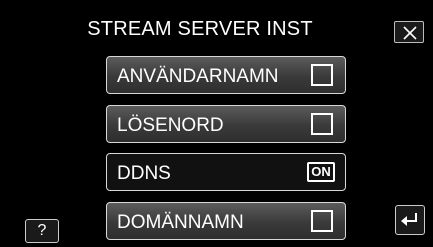 This screenshot has height=247, width=433. I want to click on close-icon, so click(410, 33).